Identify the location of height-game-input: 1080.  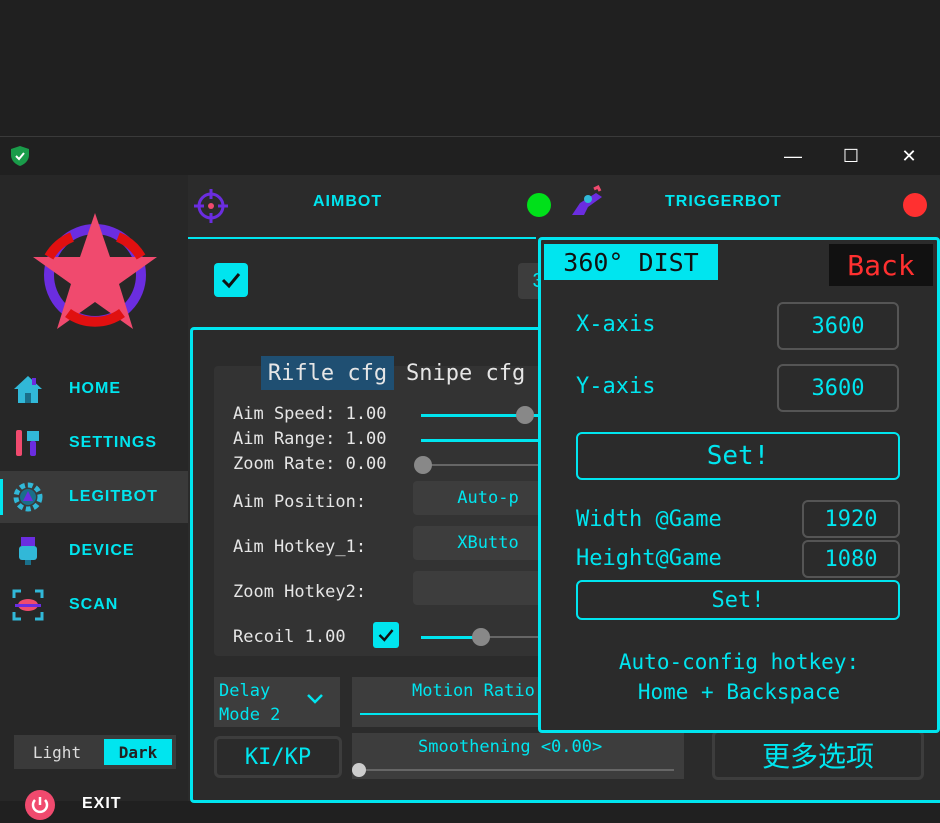
(851, 559).